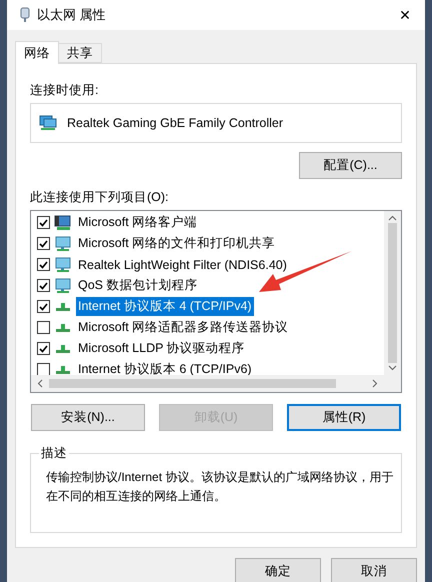  Describe the element at coordinates (220, 487) in the screenshot. I see `description-text: 传输控制协议/Internet 协议。该协议是默认的广域网络协议，用于在不同的相互连接的网络上通信。` at that location.